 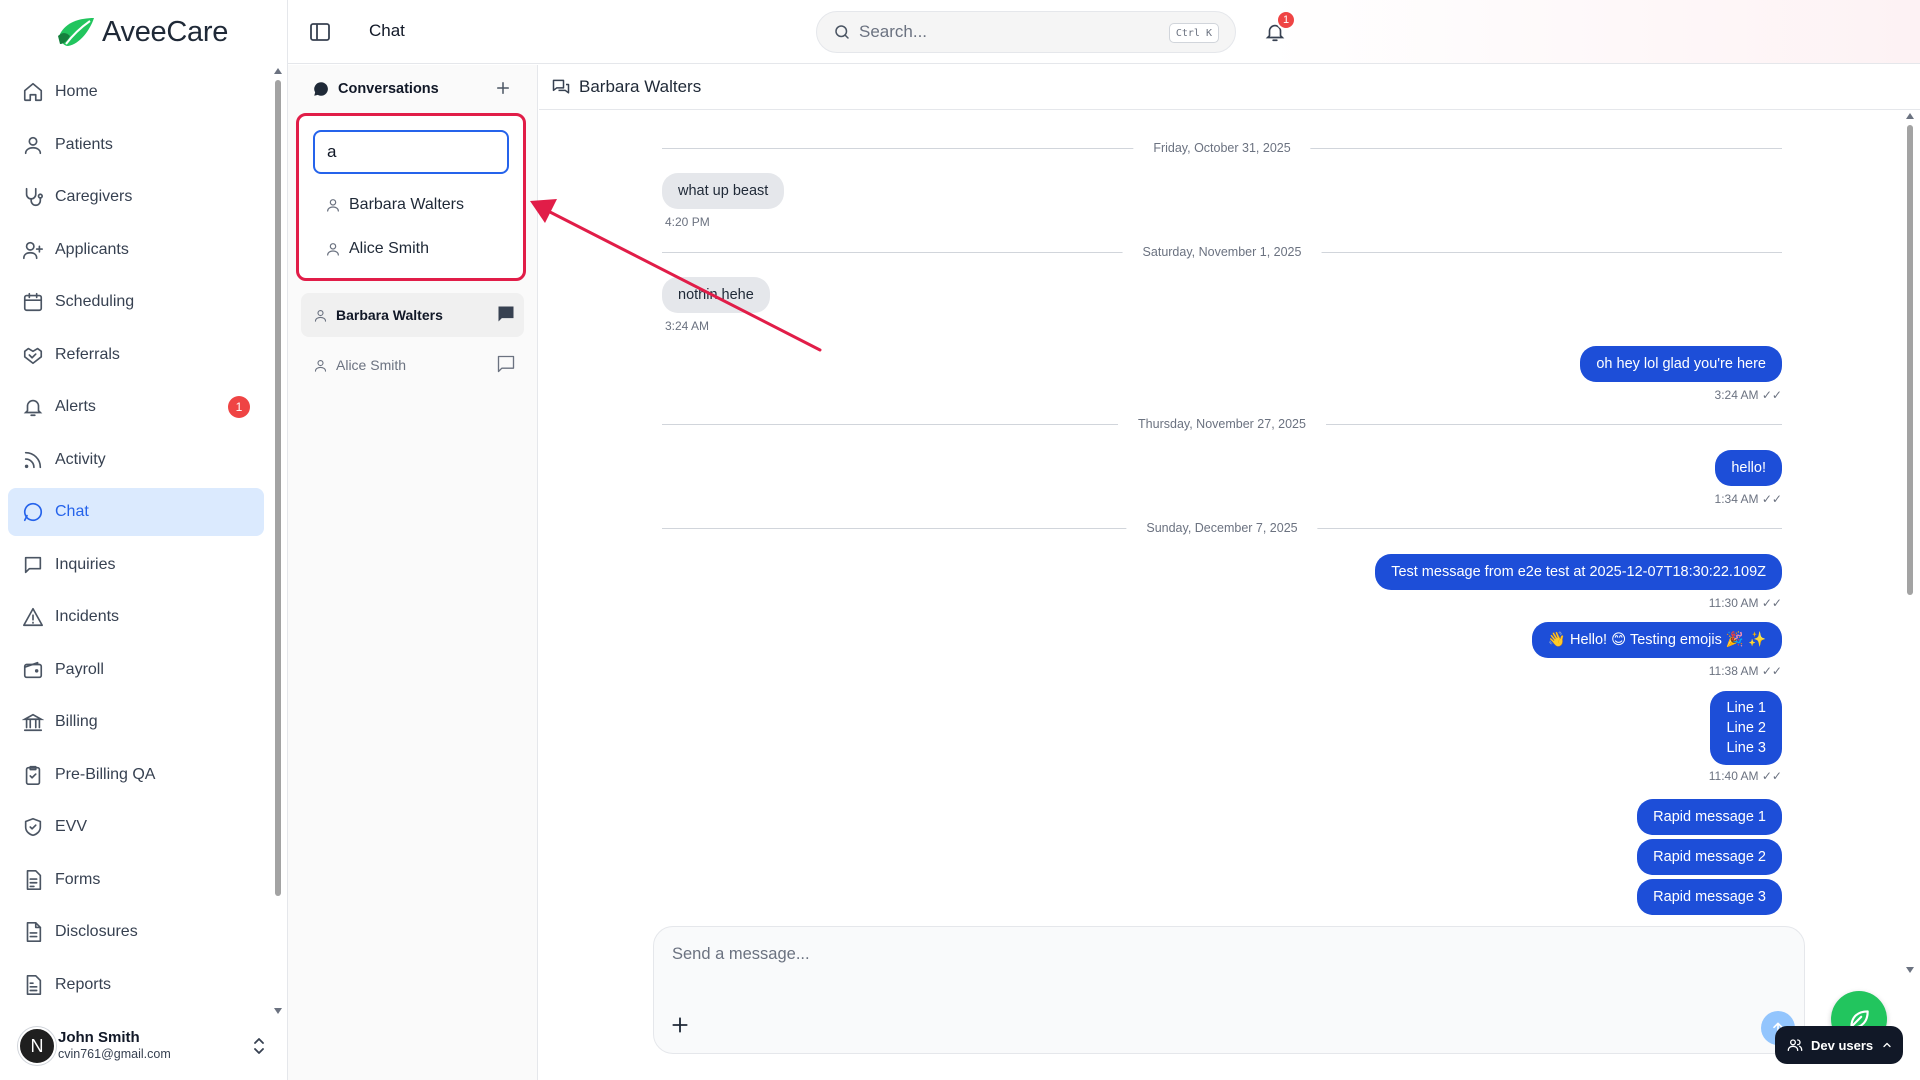 I want to click on file-text-icon, so click(x=34, y=879).